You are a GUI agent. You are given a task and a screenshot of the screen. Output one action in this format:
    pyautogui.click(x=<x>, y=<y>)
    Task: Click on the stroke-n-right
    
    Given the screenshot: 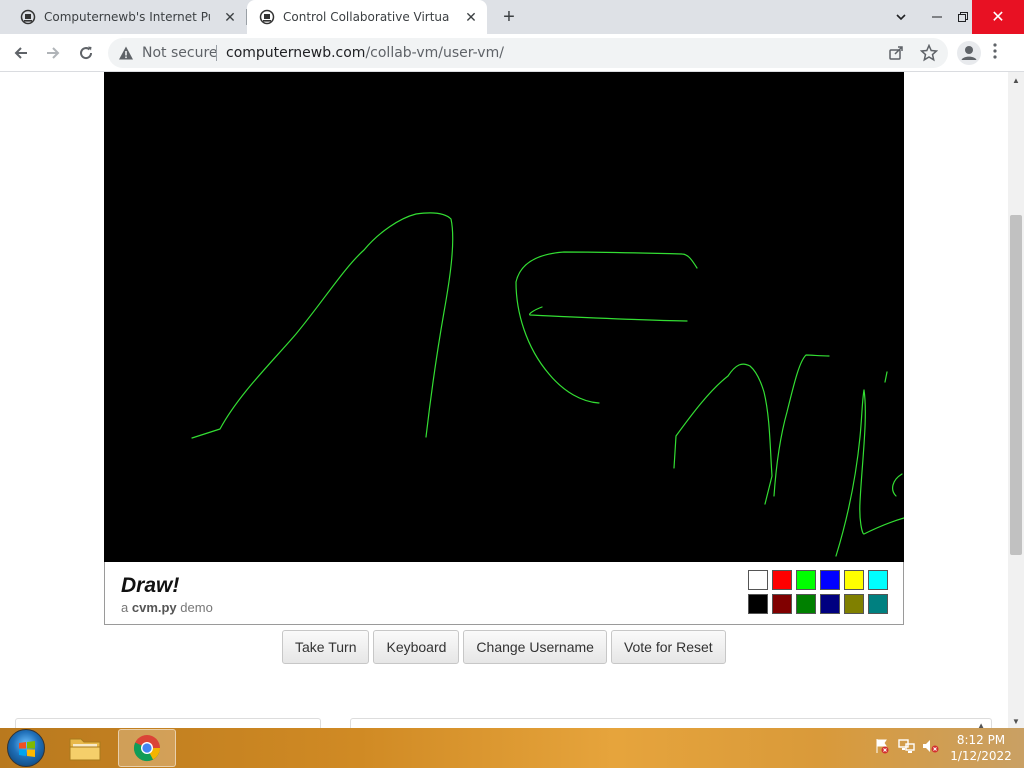 What is the action you would take?
    pyautogui.click(x=801, y=425)
    